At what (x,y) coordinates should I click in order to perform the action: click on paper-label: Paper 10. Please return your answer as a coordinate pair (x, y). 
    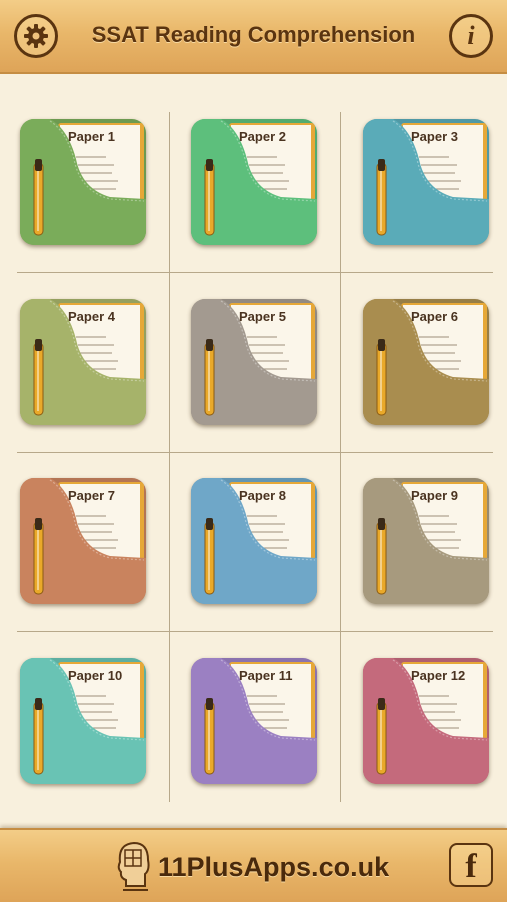
    Looking at the image, I should click on (95, 675).